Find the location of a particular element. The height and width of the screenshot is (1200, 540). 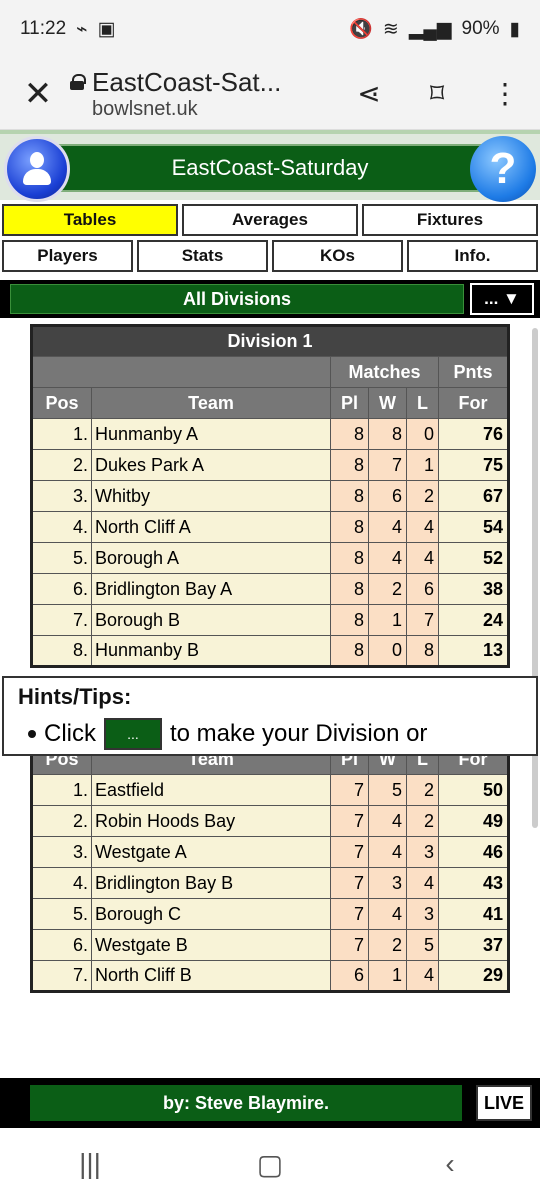

footer-credit: by: Steve Blaymire. is located at coordinates (246, 1103).